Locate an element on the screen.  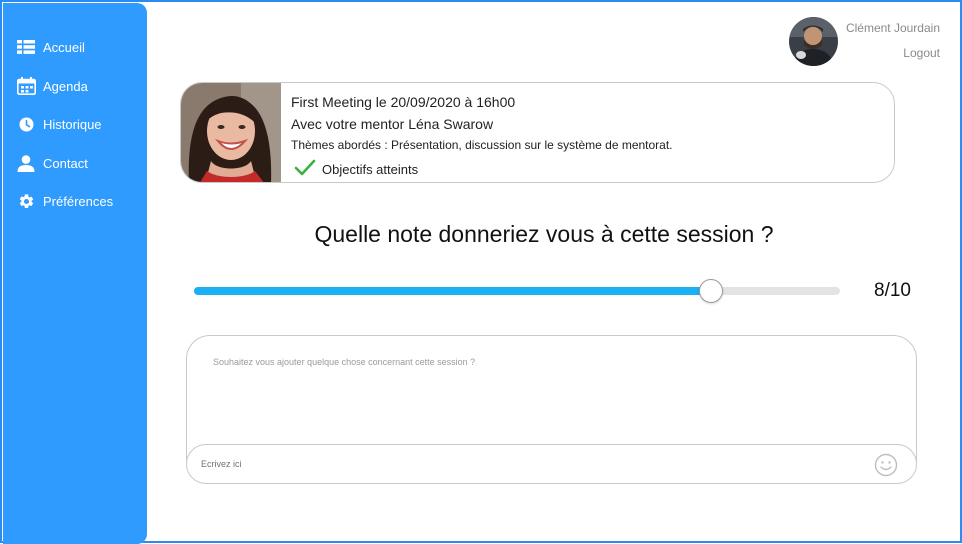
dashboard-icon is located at coordinates (26, 47).